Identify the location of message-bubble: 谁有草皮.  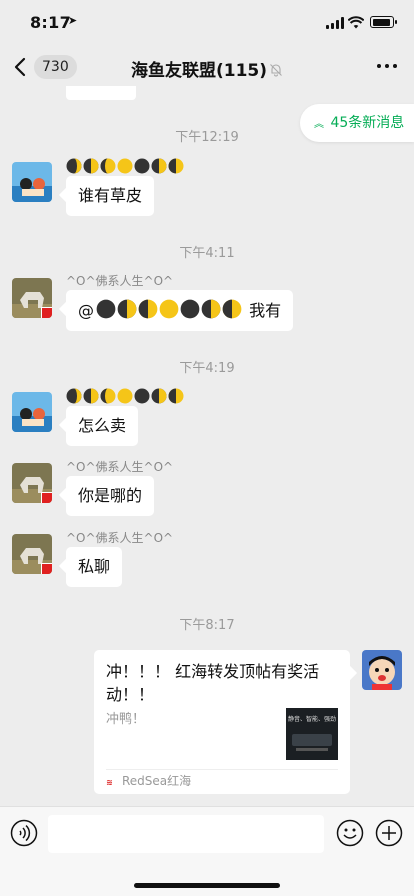
(110, 196).